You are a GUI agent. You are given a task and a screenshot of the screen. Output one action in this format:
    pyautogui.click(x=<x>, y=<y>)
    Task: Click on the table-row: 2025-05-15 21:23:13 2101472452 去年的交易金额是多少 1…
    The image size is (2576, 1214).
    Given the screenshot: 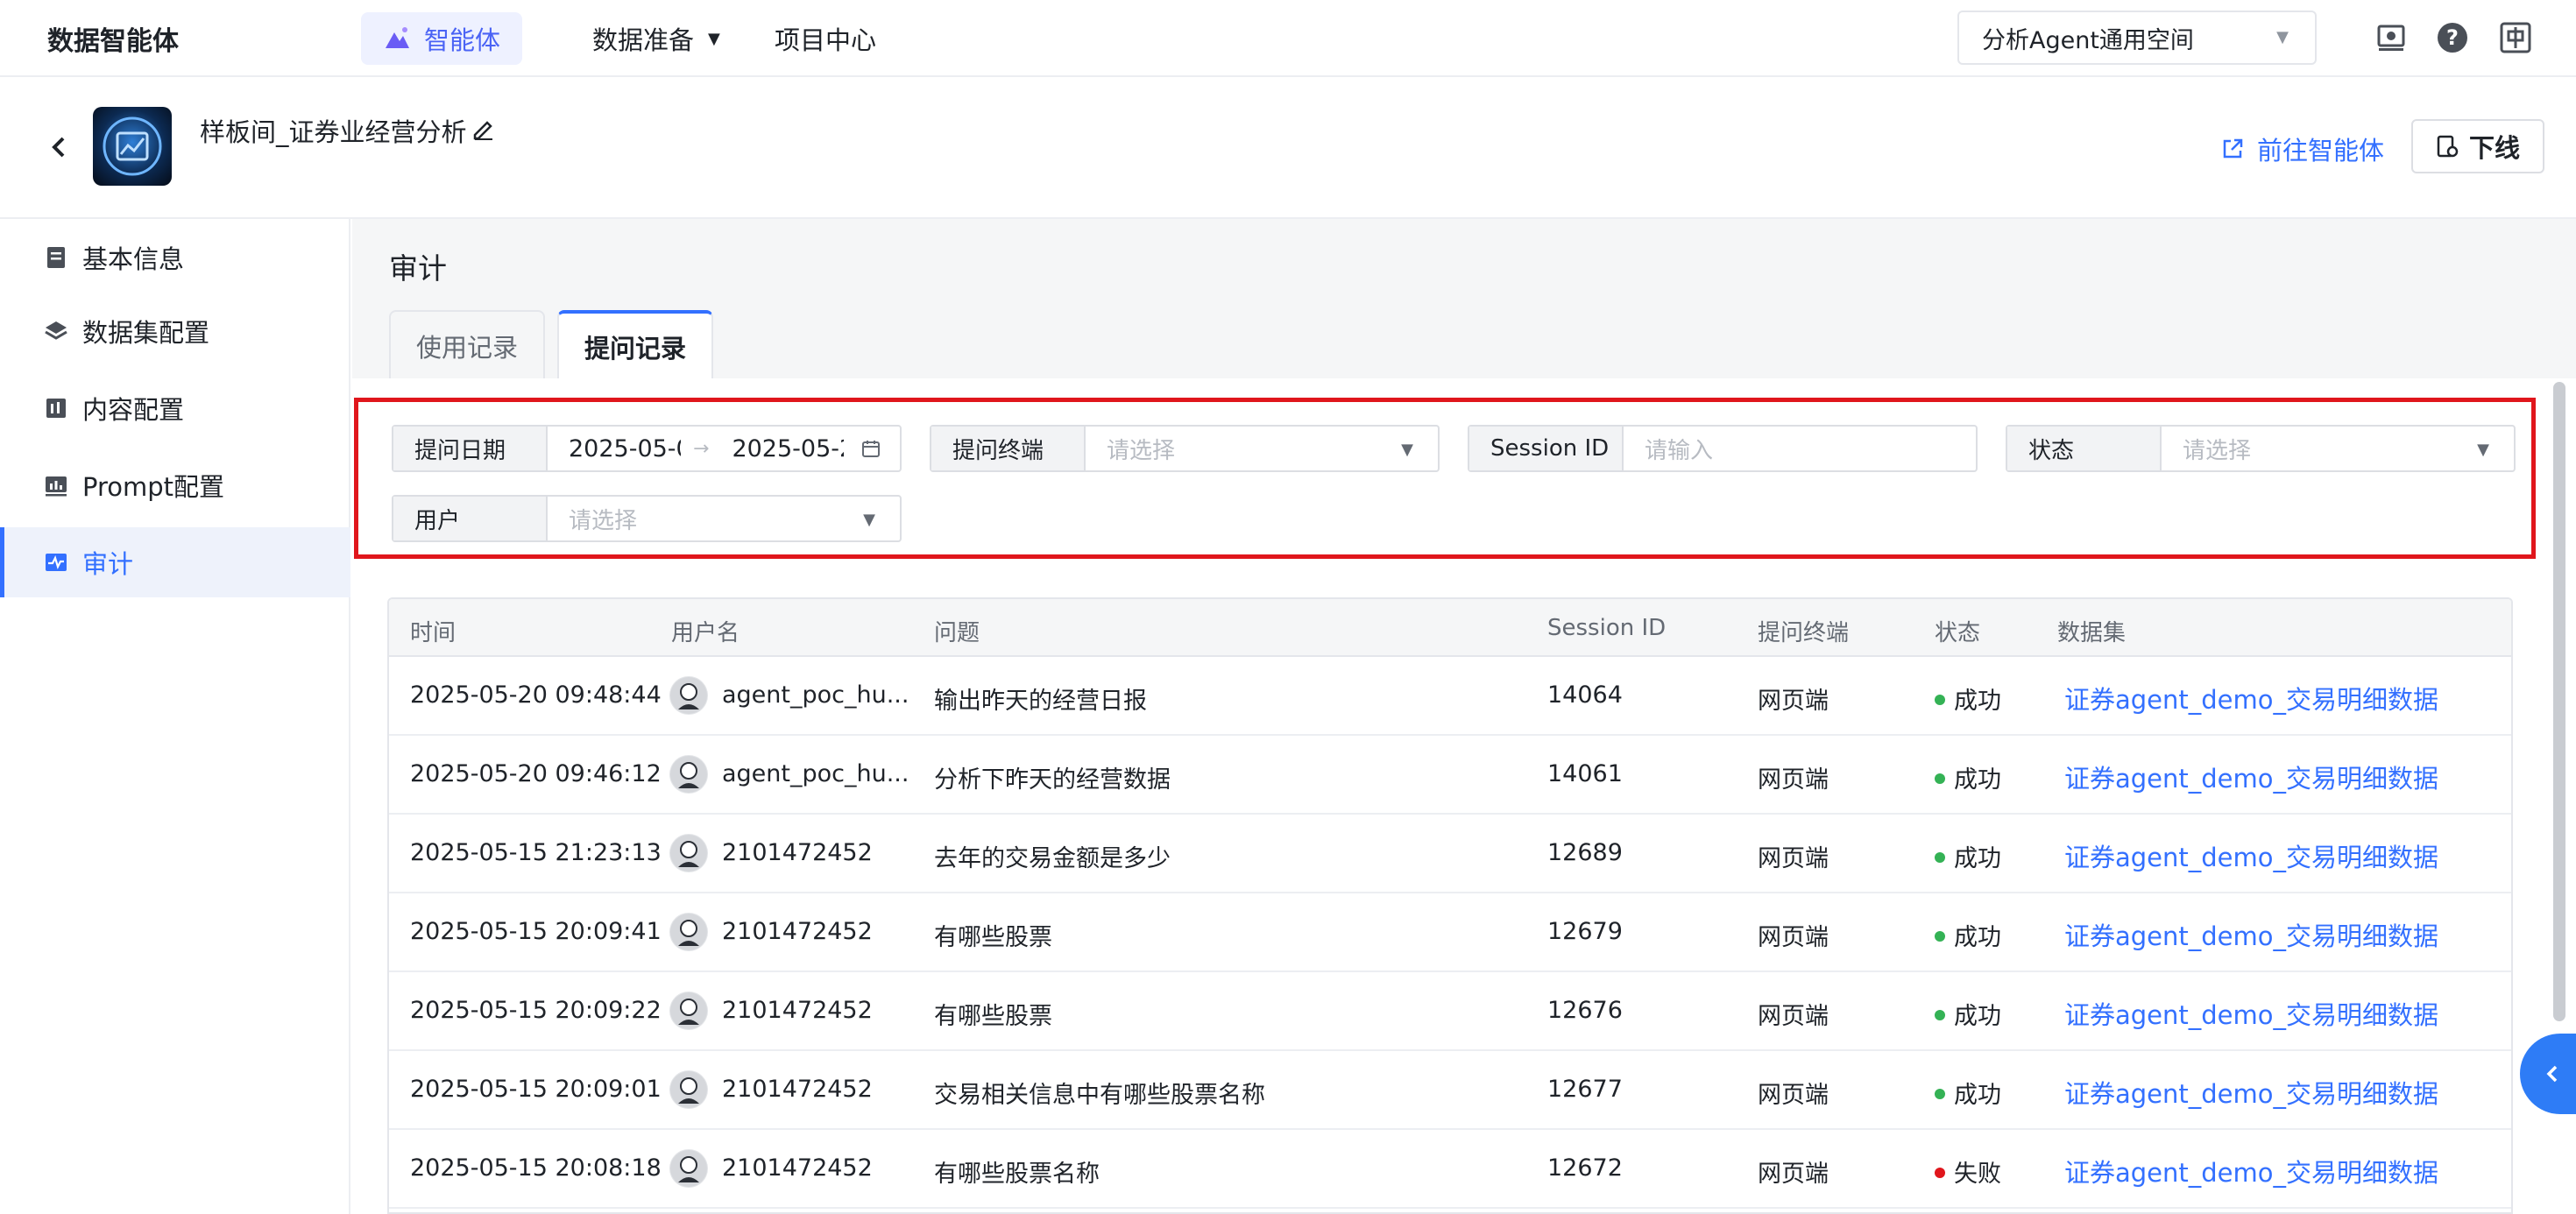 What is the action you would take?
    pyautogui.click(x=1450, y=854)
    